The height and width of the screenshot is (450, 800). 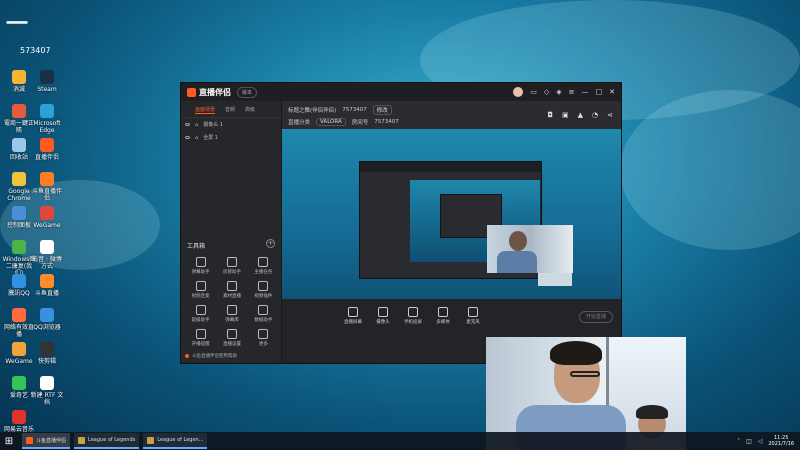 I want to click on tool-label: 素材直播, so click(x=231, y=296).